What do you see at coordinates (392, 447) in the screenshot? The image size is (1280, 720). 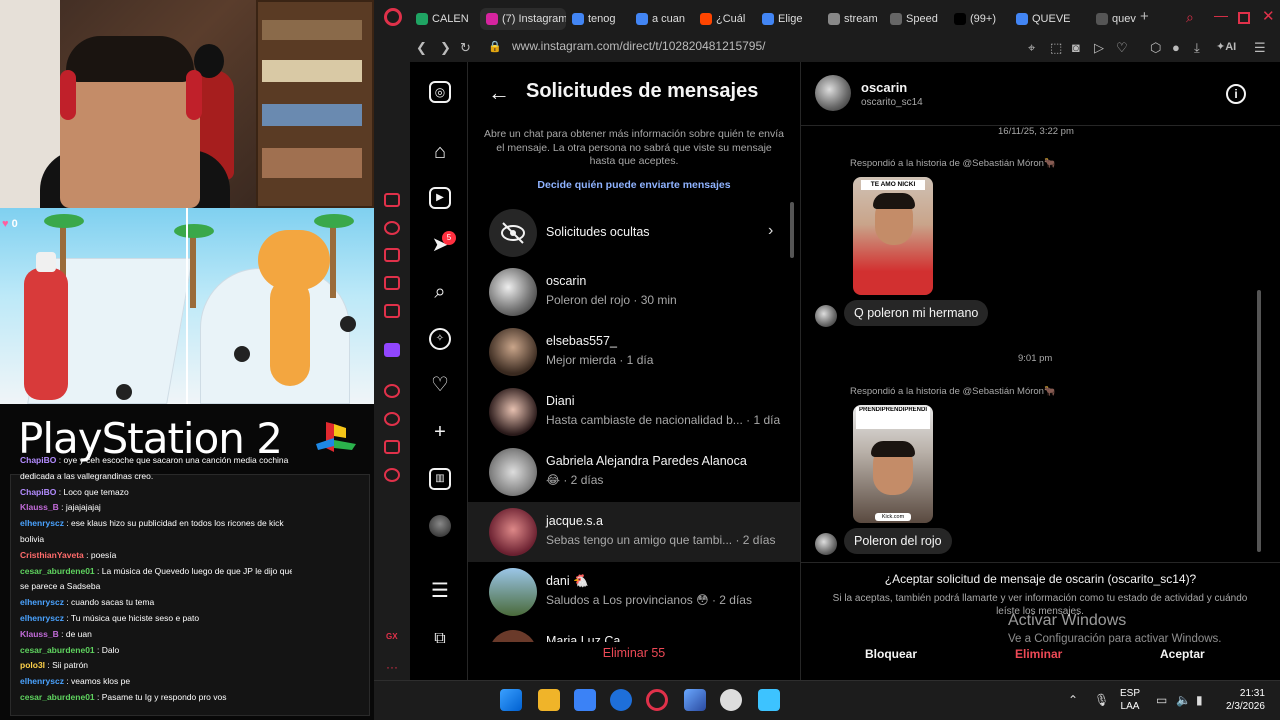 I see `sidebar-cube-icon` at bounding box center [392, 447].